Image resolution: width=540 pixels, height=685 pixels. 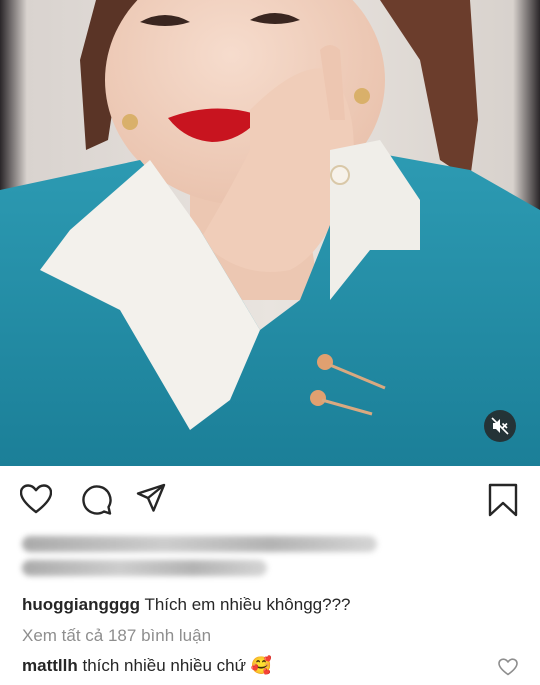 What do you see at coordinates (199, 544) in the screenshot?
I see `likes-summary-blurred` at bounding box center [199, 544].